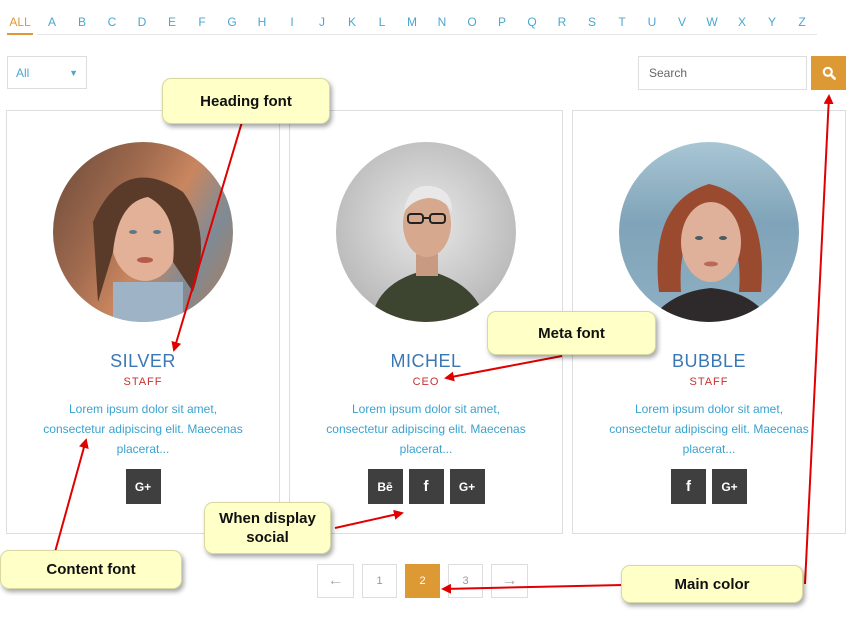 The image size is (856, 618). I want to click on search-icon, so click(829, 73).